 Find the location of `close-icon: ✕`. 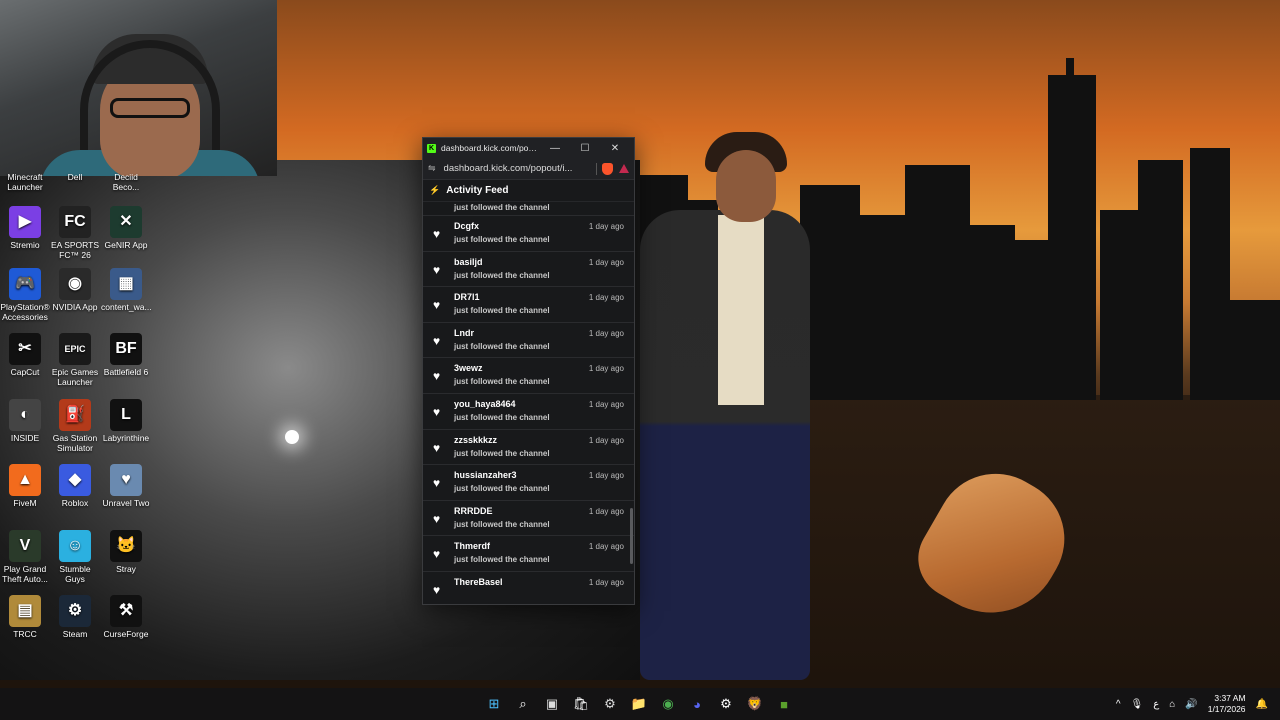

close-icon: ✕ is located at coordinates (615, 148).